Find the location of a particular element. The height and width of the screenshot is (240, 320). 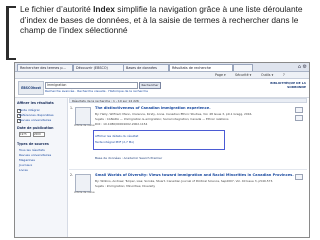

library-name: BIBLIOTHÈQUE DE LA SORBONNE is located at coordinates (288, 85).